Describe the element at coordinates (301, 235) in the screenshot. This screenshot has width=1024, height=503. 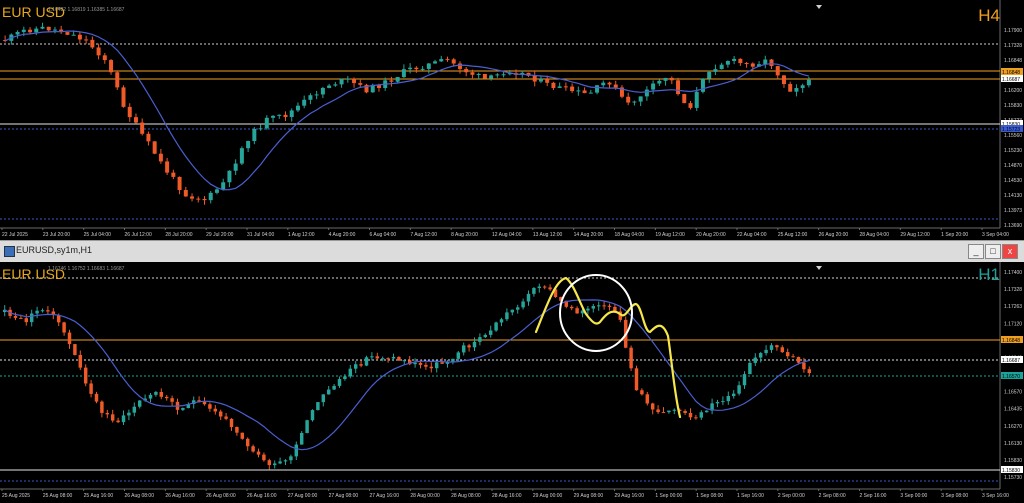
I see `time-tick-label: 1 Aug 12:00` at that location.